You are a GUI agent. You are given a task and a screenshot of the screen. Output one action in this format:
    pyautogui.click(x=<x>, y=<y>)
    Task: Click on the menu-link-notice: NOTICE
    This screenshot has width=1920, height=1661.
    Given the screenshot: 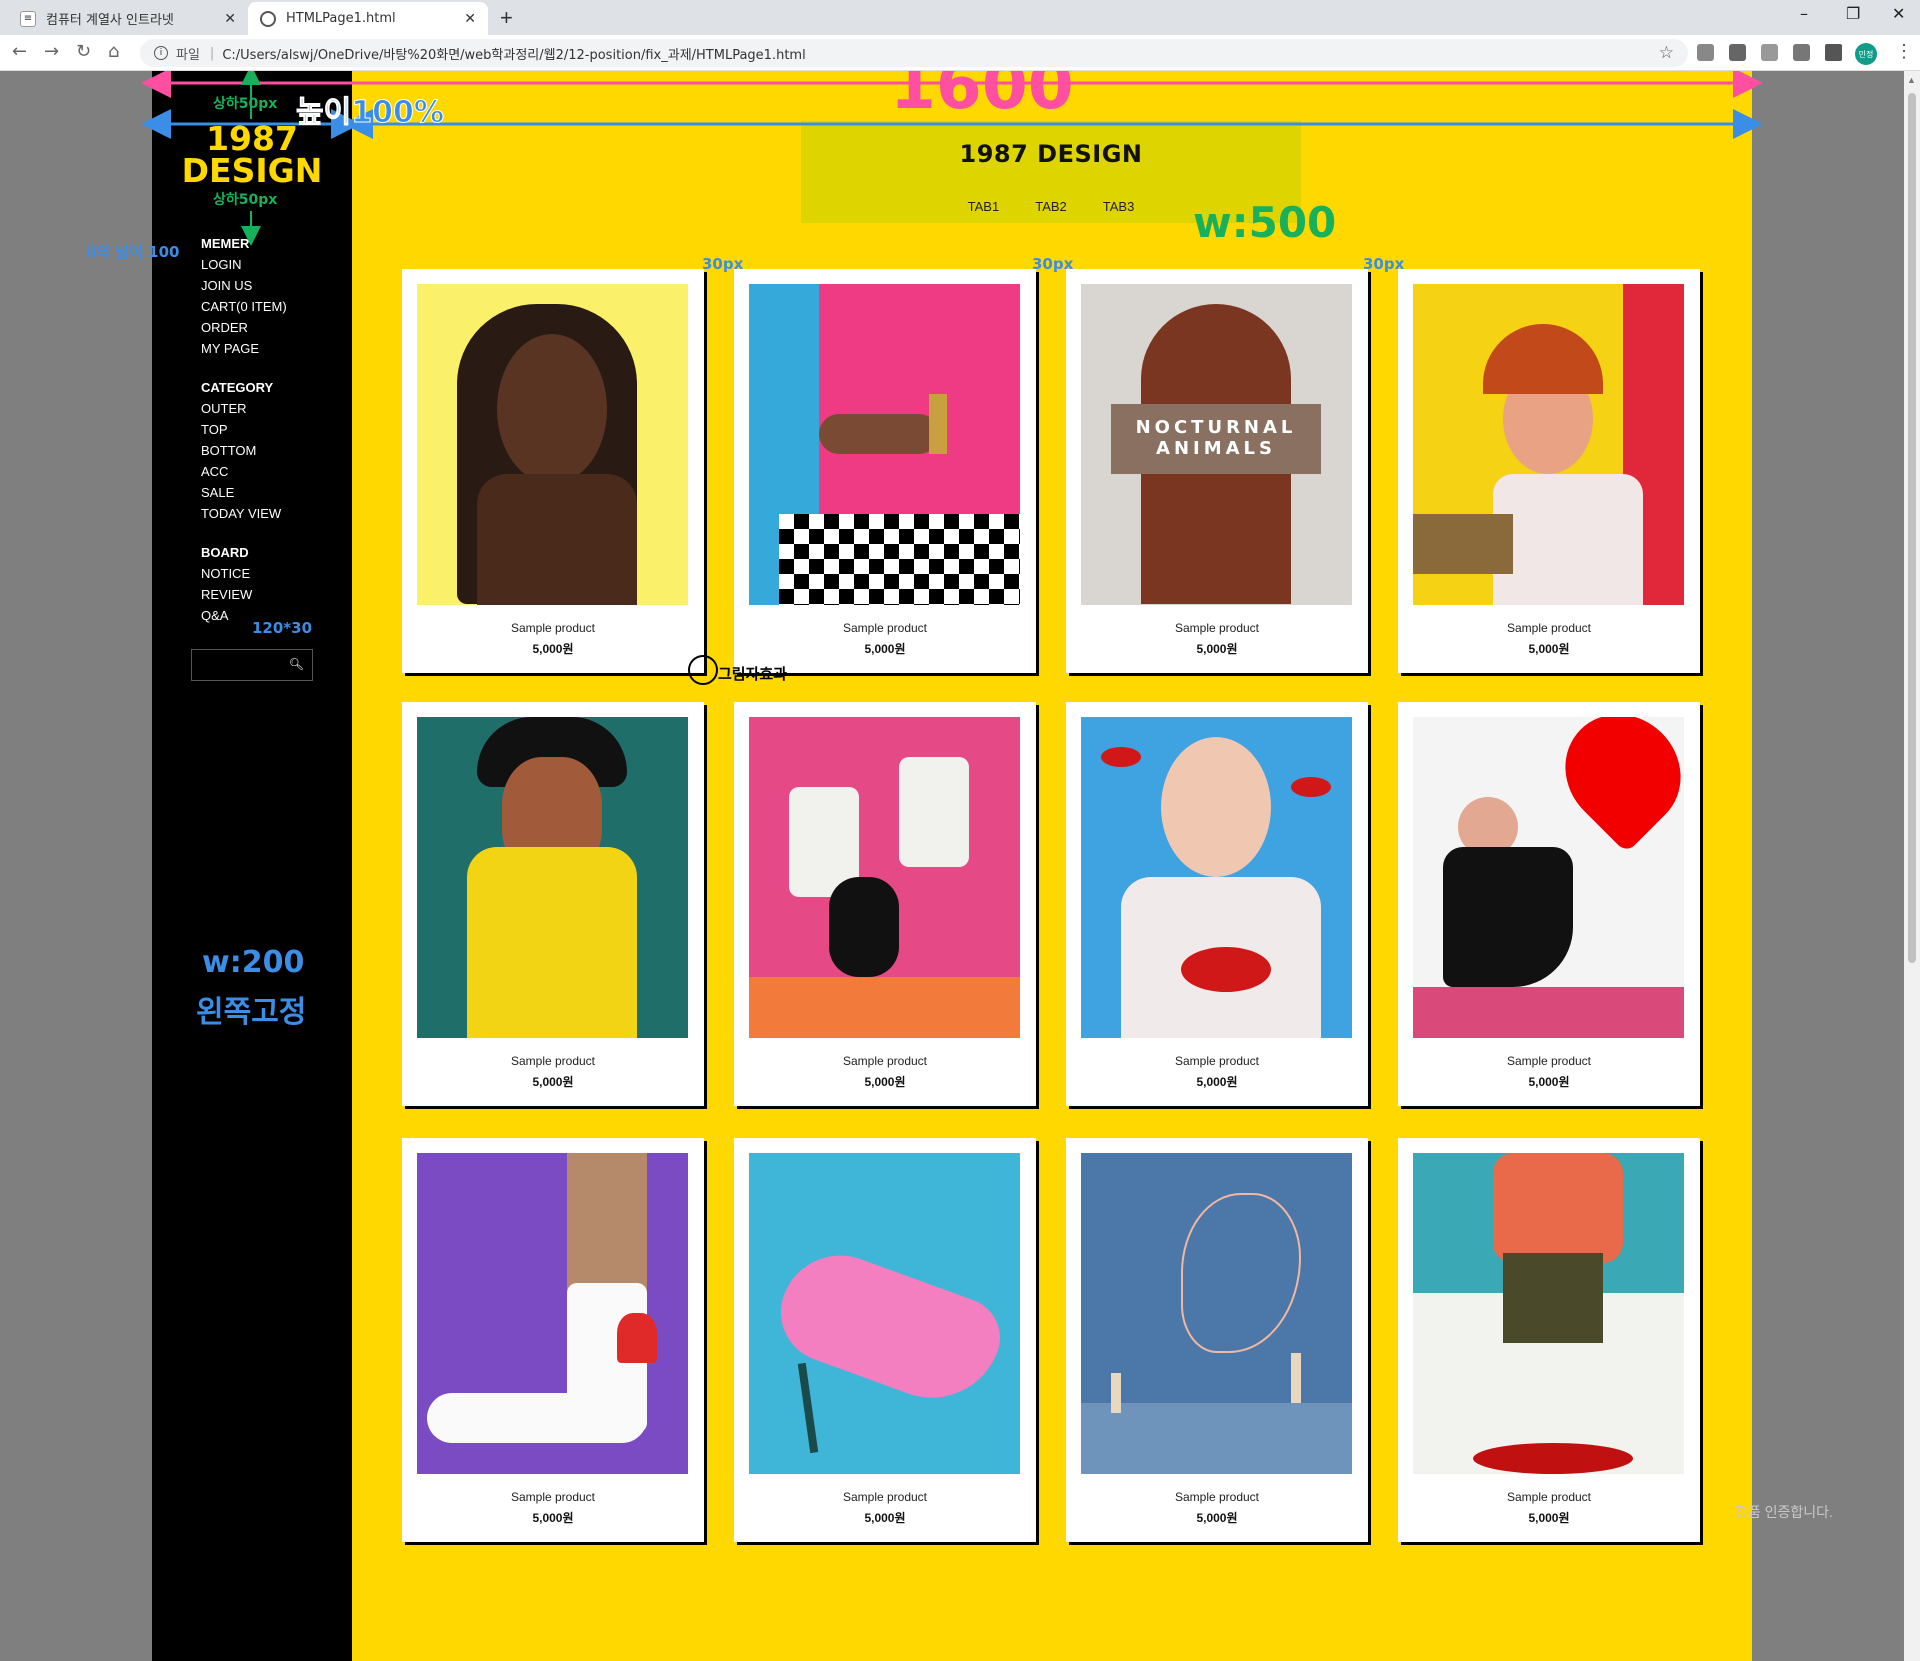 What is the action you would take?
    pyautogui.click(x=261, y=573)
    